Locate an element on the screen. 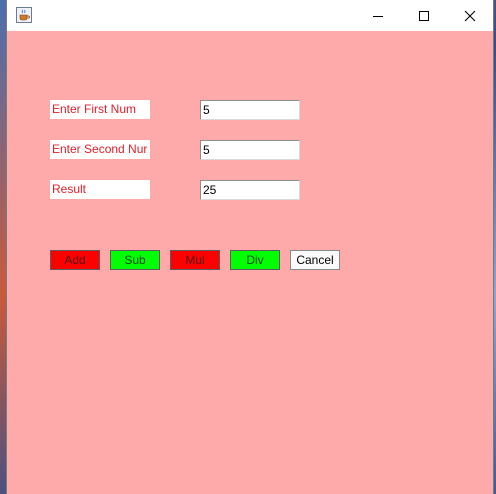 The height and width of the screenshot is (494, 496). close-icon is located at coordinates (470, 15).